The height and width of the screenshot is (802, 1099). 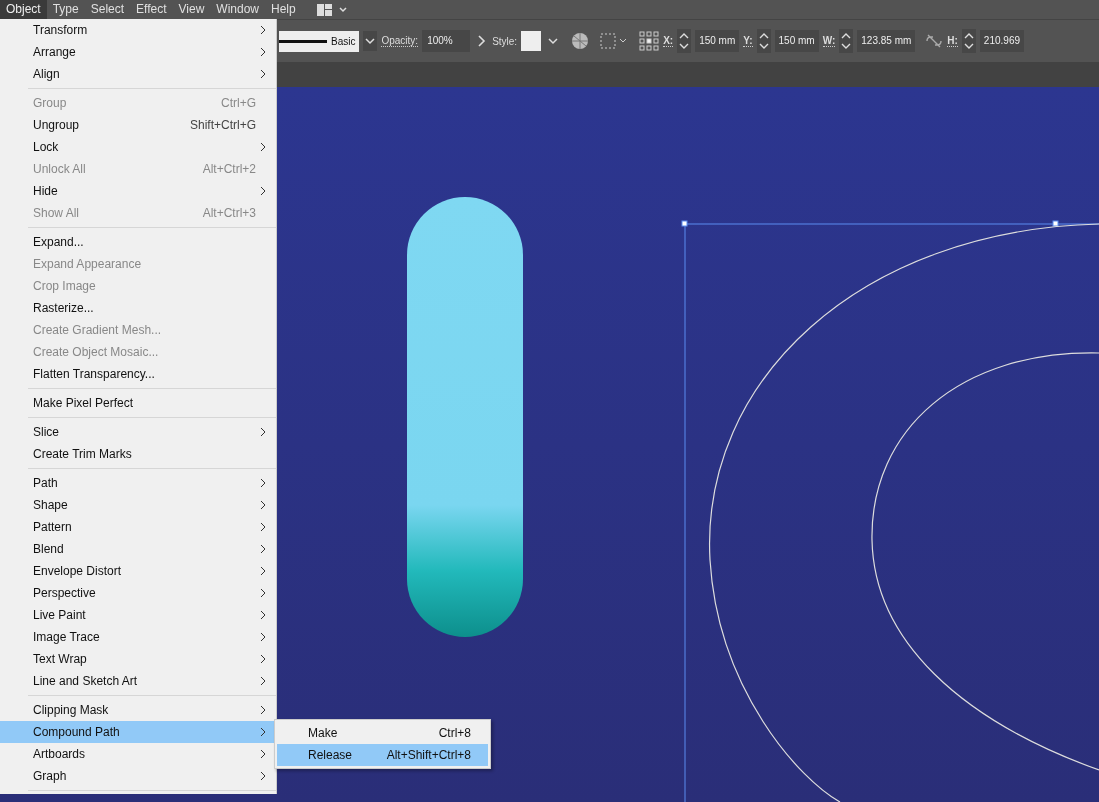 I want to click on menu-bar-item: Help, so click(x=283, y=9).